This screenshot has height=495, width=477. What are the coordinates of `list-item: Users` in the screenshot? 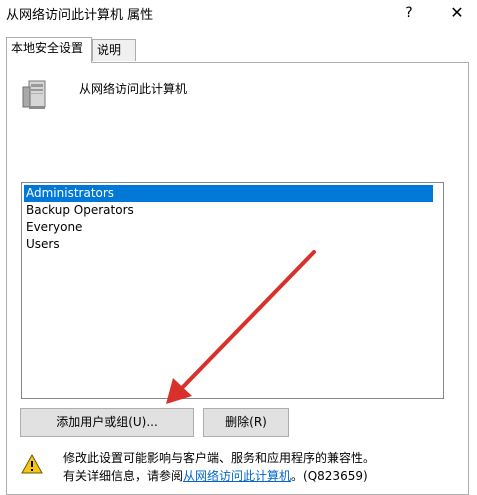 It's located at (42, 244).